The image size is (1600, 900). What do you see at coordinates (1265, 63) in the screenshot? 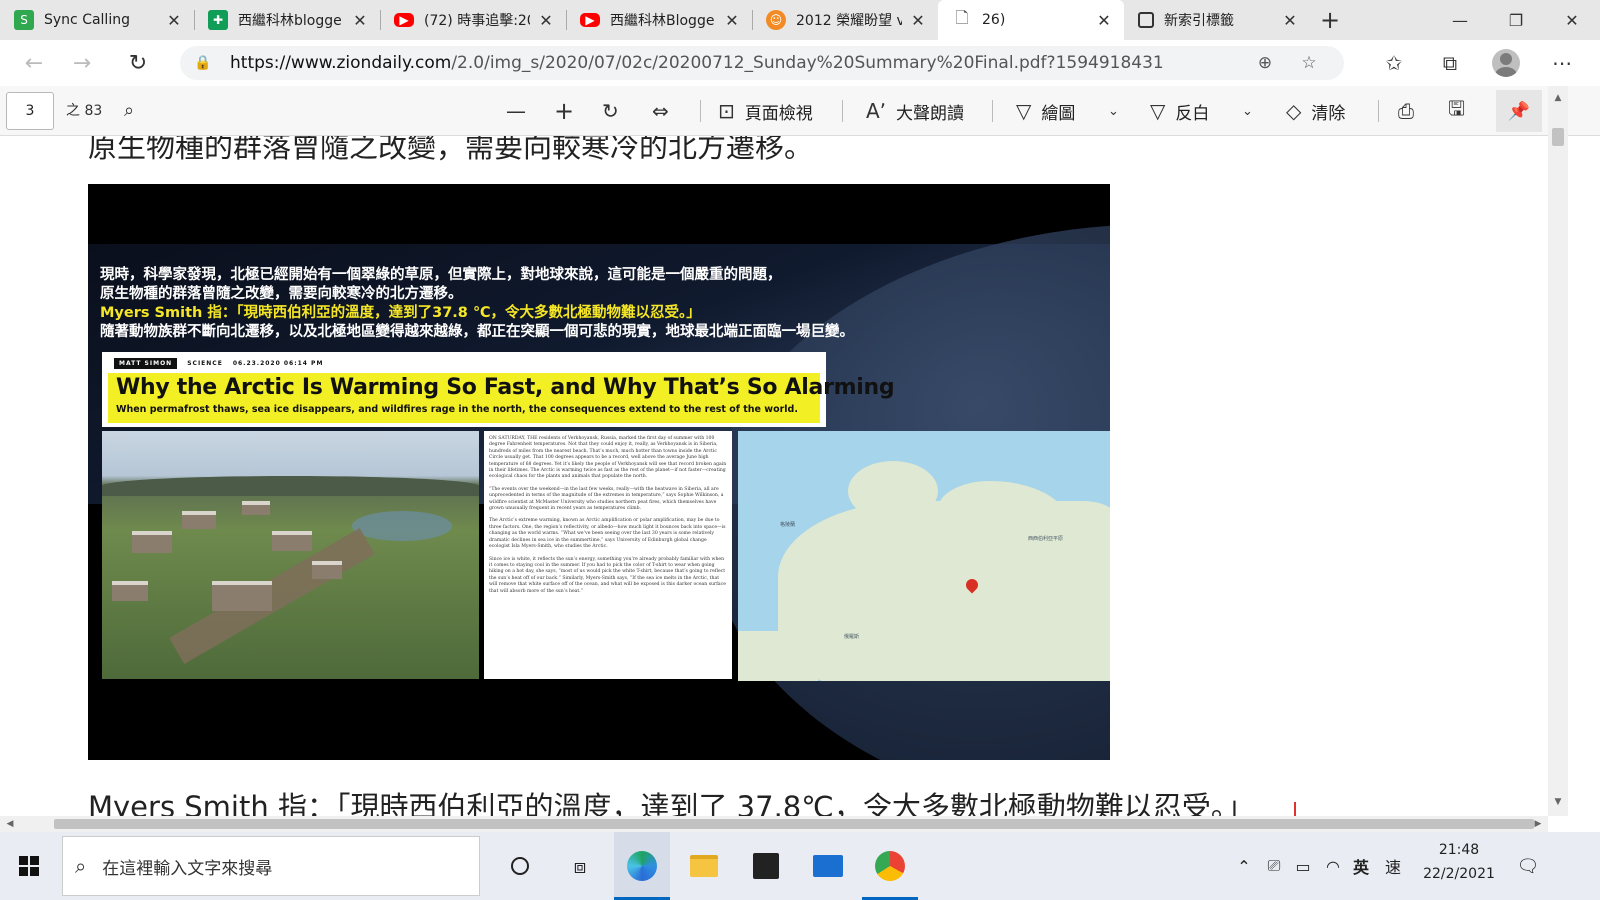
I see `zoom-icon: ⊕` at bounding box center [1265, 63].